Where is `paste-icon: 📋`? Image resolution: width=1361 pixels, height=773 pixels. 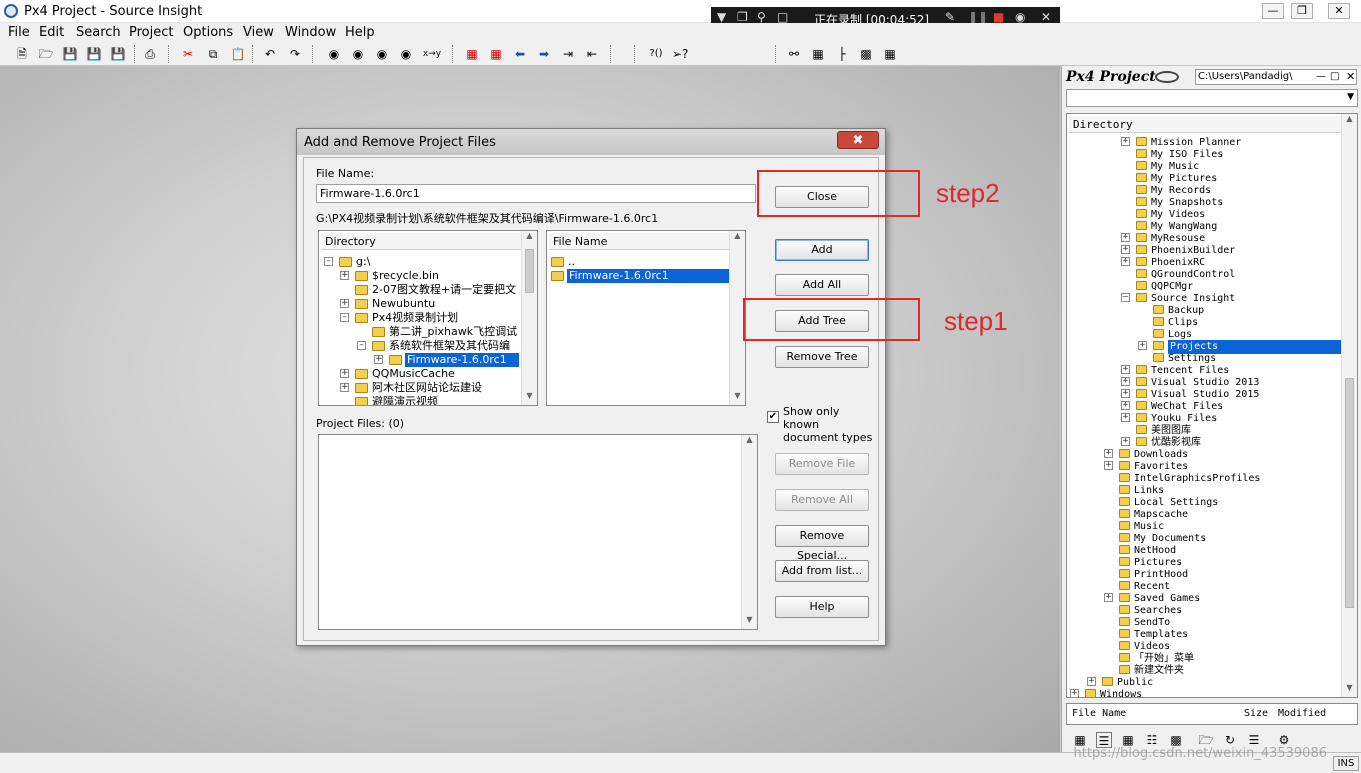
paste-icon: 📋 is located at coordinates (238, 54).